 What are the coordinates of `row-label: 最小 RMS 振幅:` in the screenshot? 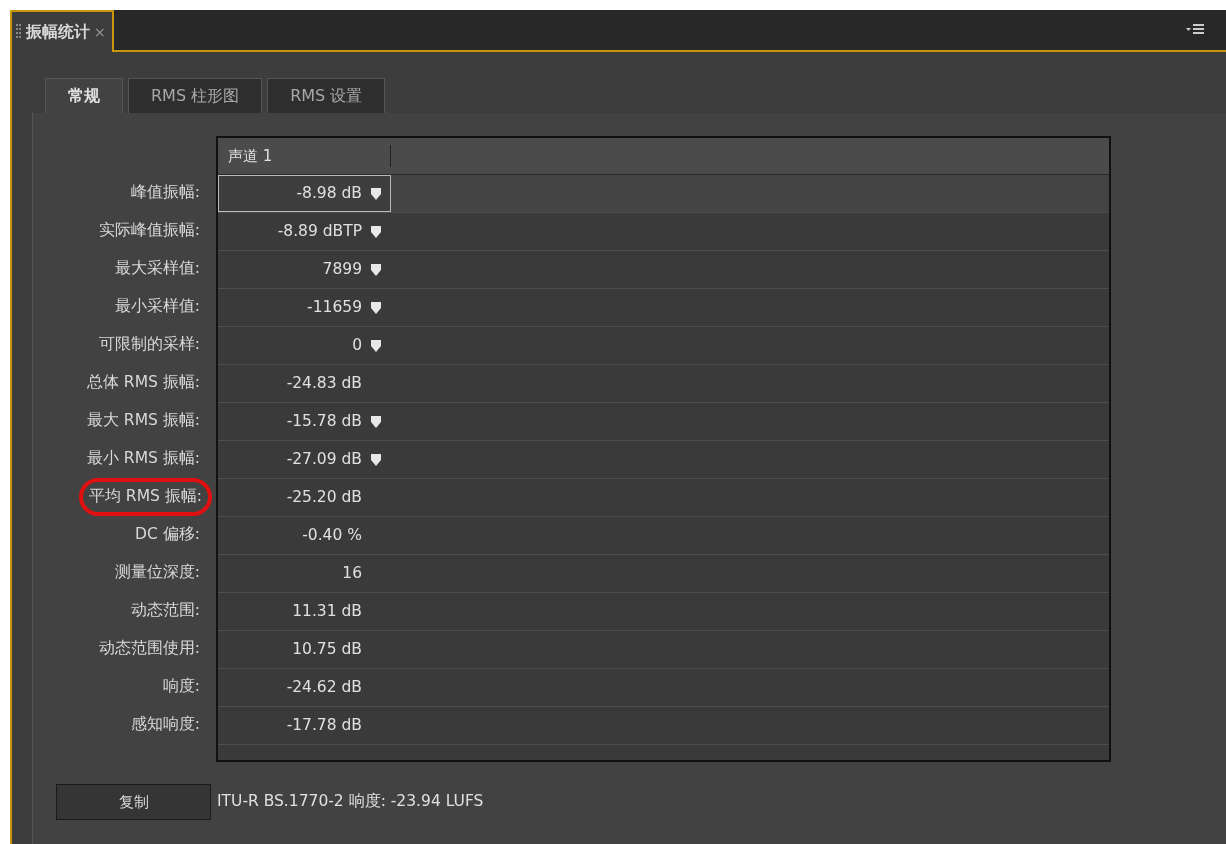 It's located at (143, 459).